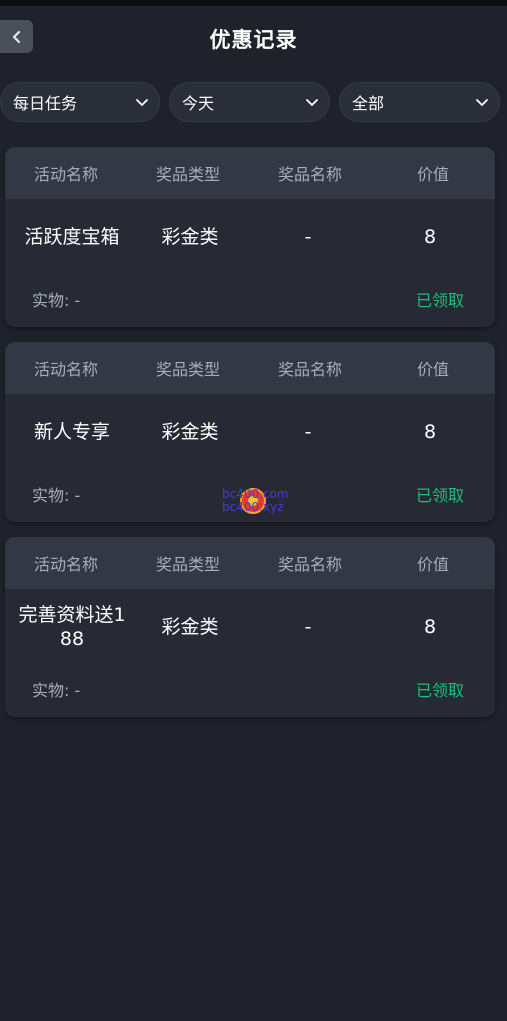 Image resolution: width=507 pixels, height=1021 pixels. What do you see at coordinates (368, 103) in the screenshot?
I see `status-label: 全部` at bounding box center [368, 103].